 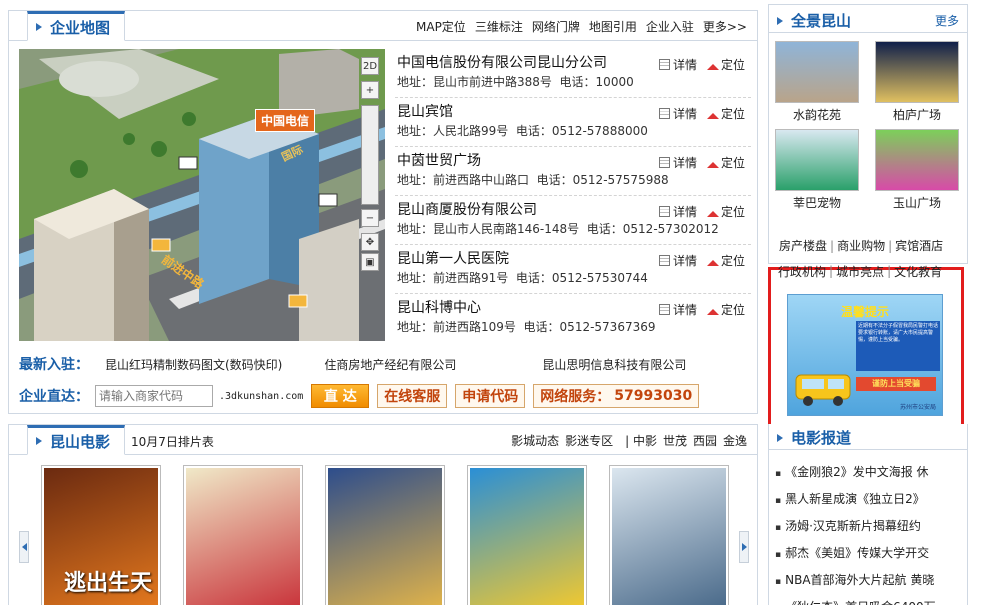 I want to click on van-icon, so click(x=823, y=390).